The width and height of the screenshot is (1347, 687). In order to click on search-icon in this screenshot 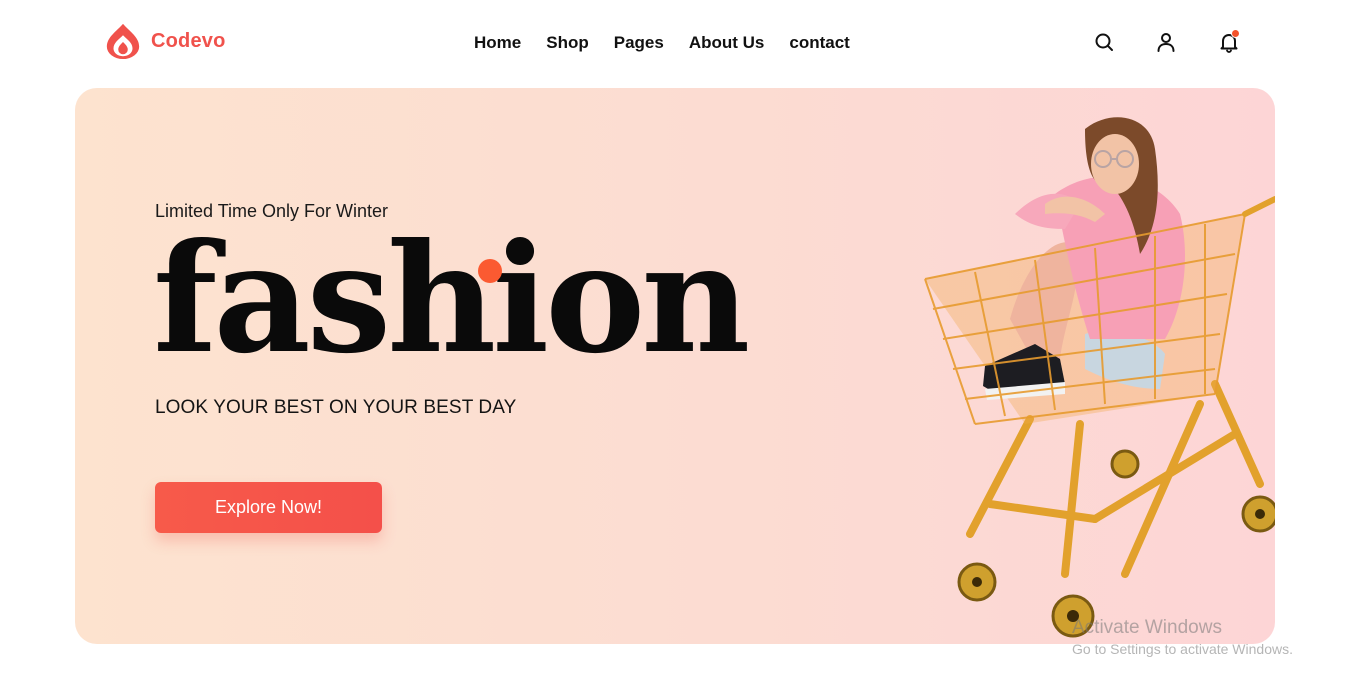, I will do `click(1104, 42)`.